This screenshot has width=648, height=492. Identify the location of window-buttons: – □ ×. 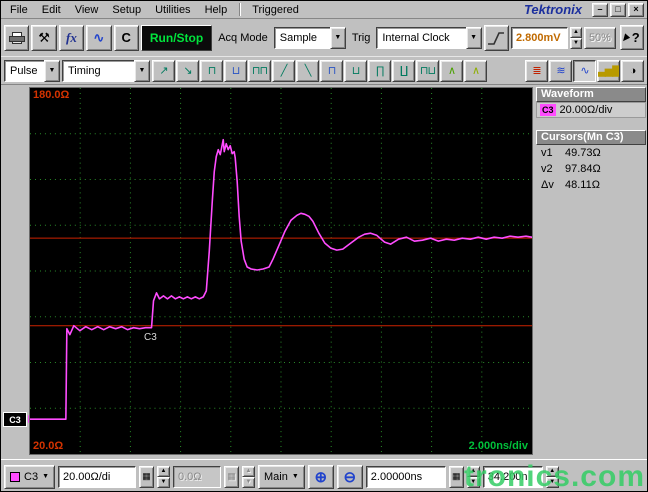
(618, 9).